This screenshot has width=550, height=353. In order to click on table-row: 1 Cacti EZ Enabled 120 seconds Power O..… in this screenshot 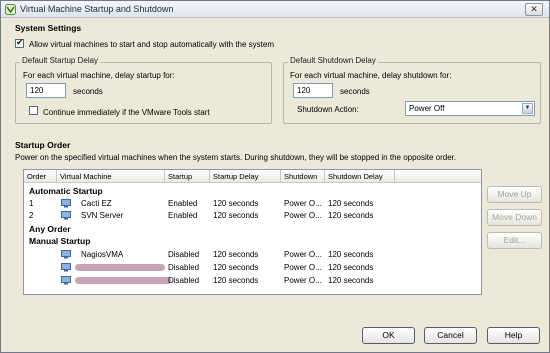, I will do `click(252, 203)`.